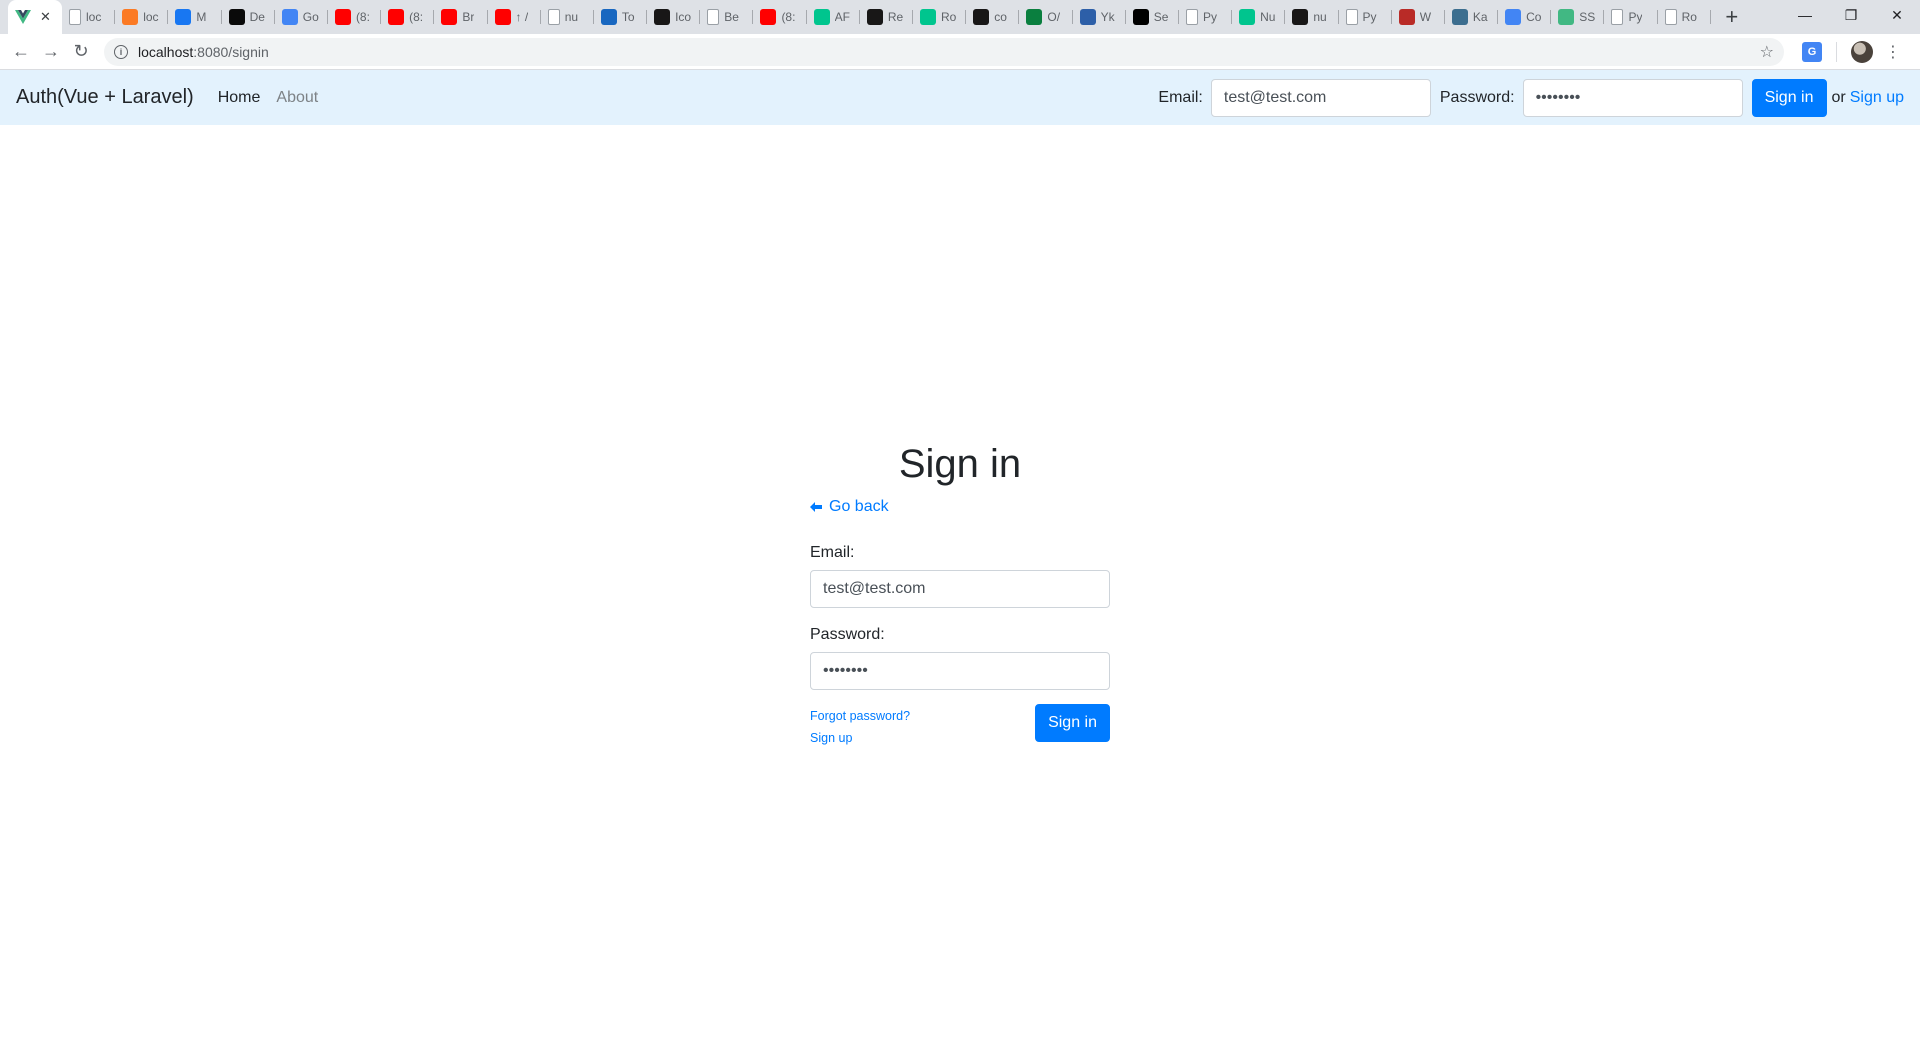 The image size is (1920, 1040). I want to click on browser-tab: Co, so click(1525, 17).